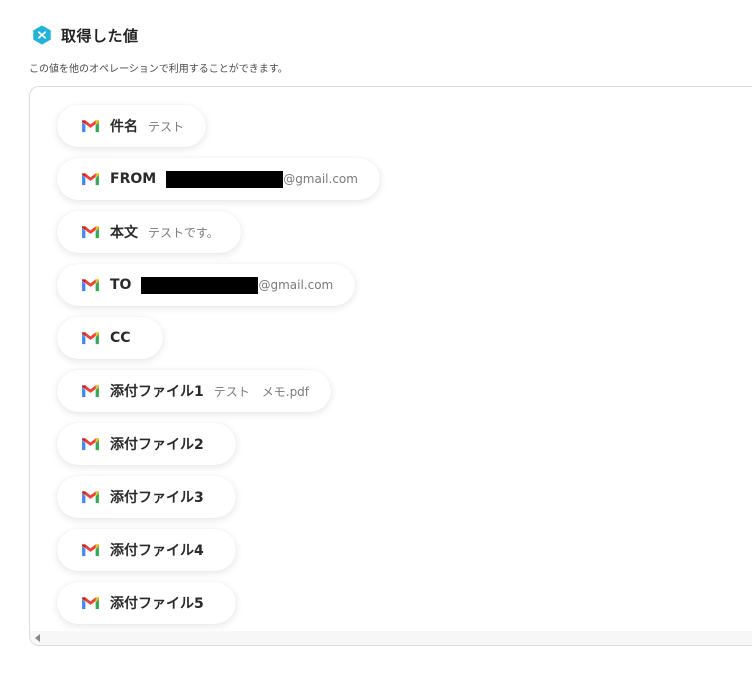 The image size is (752, 697). Describe the element at coordinates (124, 127) in the screenshot. I see `chip-label: 件名` at that location.